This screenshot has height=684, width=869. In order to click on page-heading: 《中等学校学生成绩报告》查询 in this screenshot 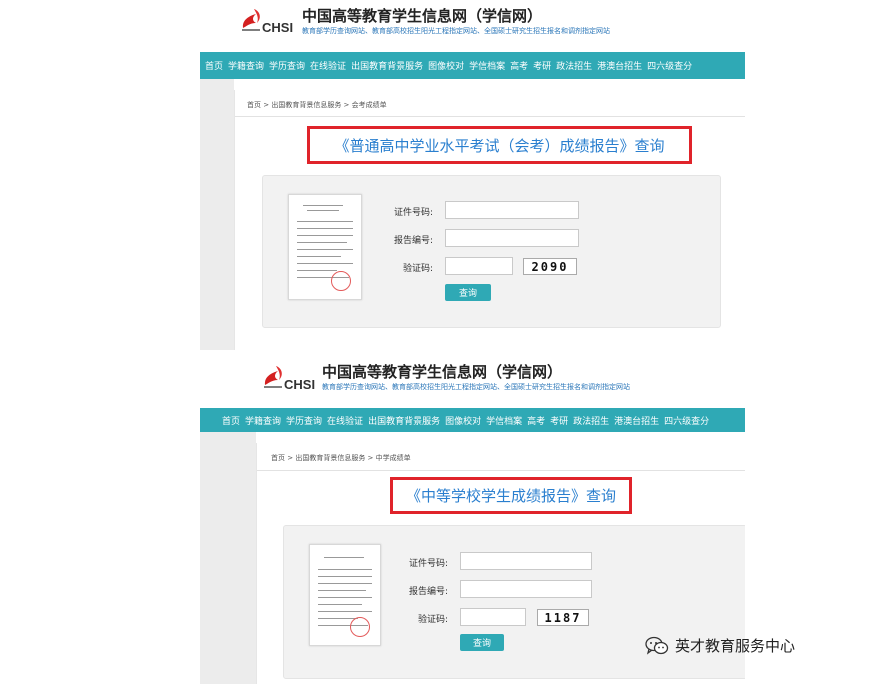, I will do `click(510, 496)`.